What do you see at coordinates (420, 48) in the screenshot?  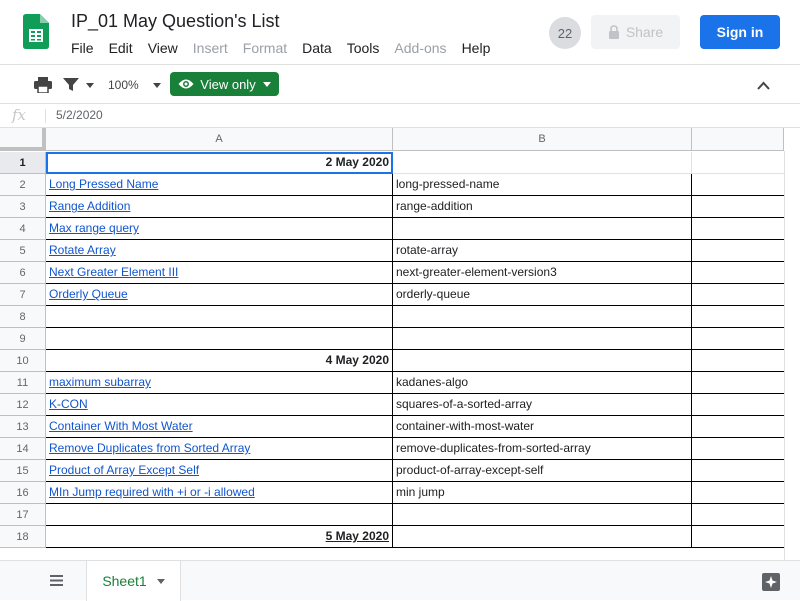 I see `menu-addons: Add-ons` at bounding box center [420, 48].